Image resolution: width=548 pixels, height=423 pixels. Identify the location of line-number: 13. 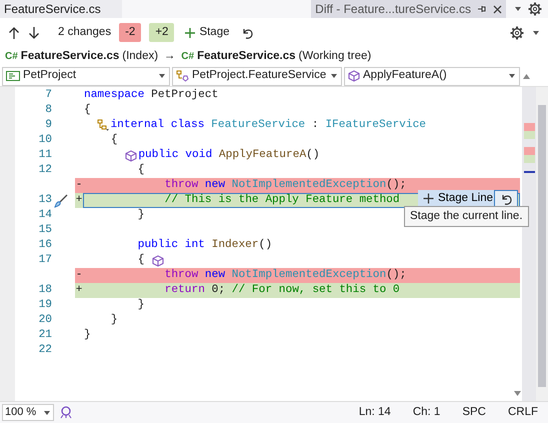
(45, 200).